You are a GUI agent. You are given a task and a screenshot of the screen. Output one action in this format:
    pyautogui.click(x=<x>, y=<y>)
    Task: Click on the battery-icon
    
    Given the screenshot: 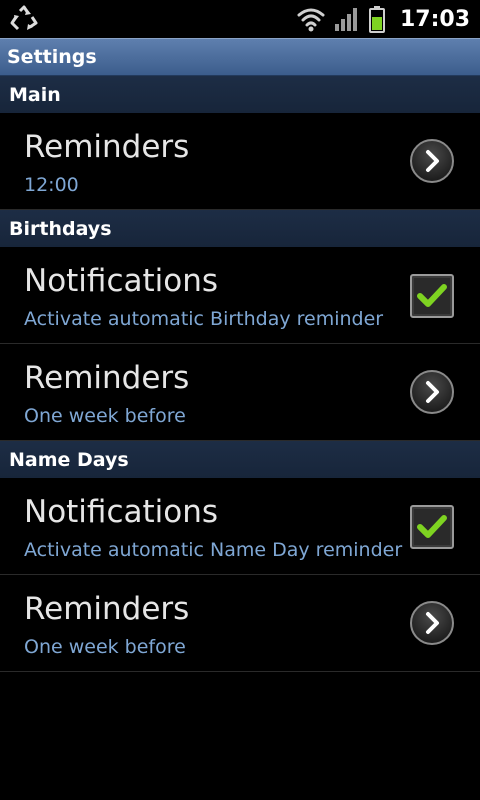 What is the action you would take?
    pyautogui.click(x=377, y=19)
    